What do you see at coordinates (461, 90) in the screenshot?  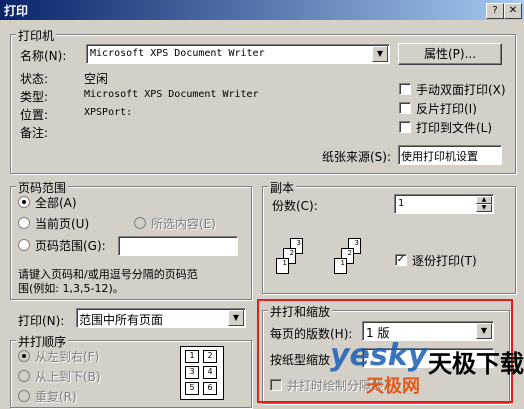 I see `manual-duplex-label: 手动双面打印(X)` at bounding box center [461, 90].